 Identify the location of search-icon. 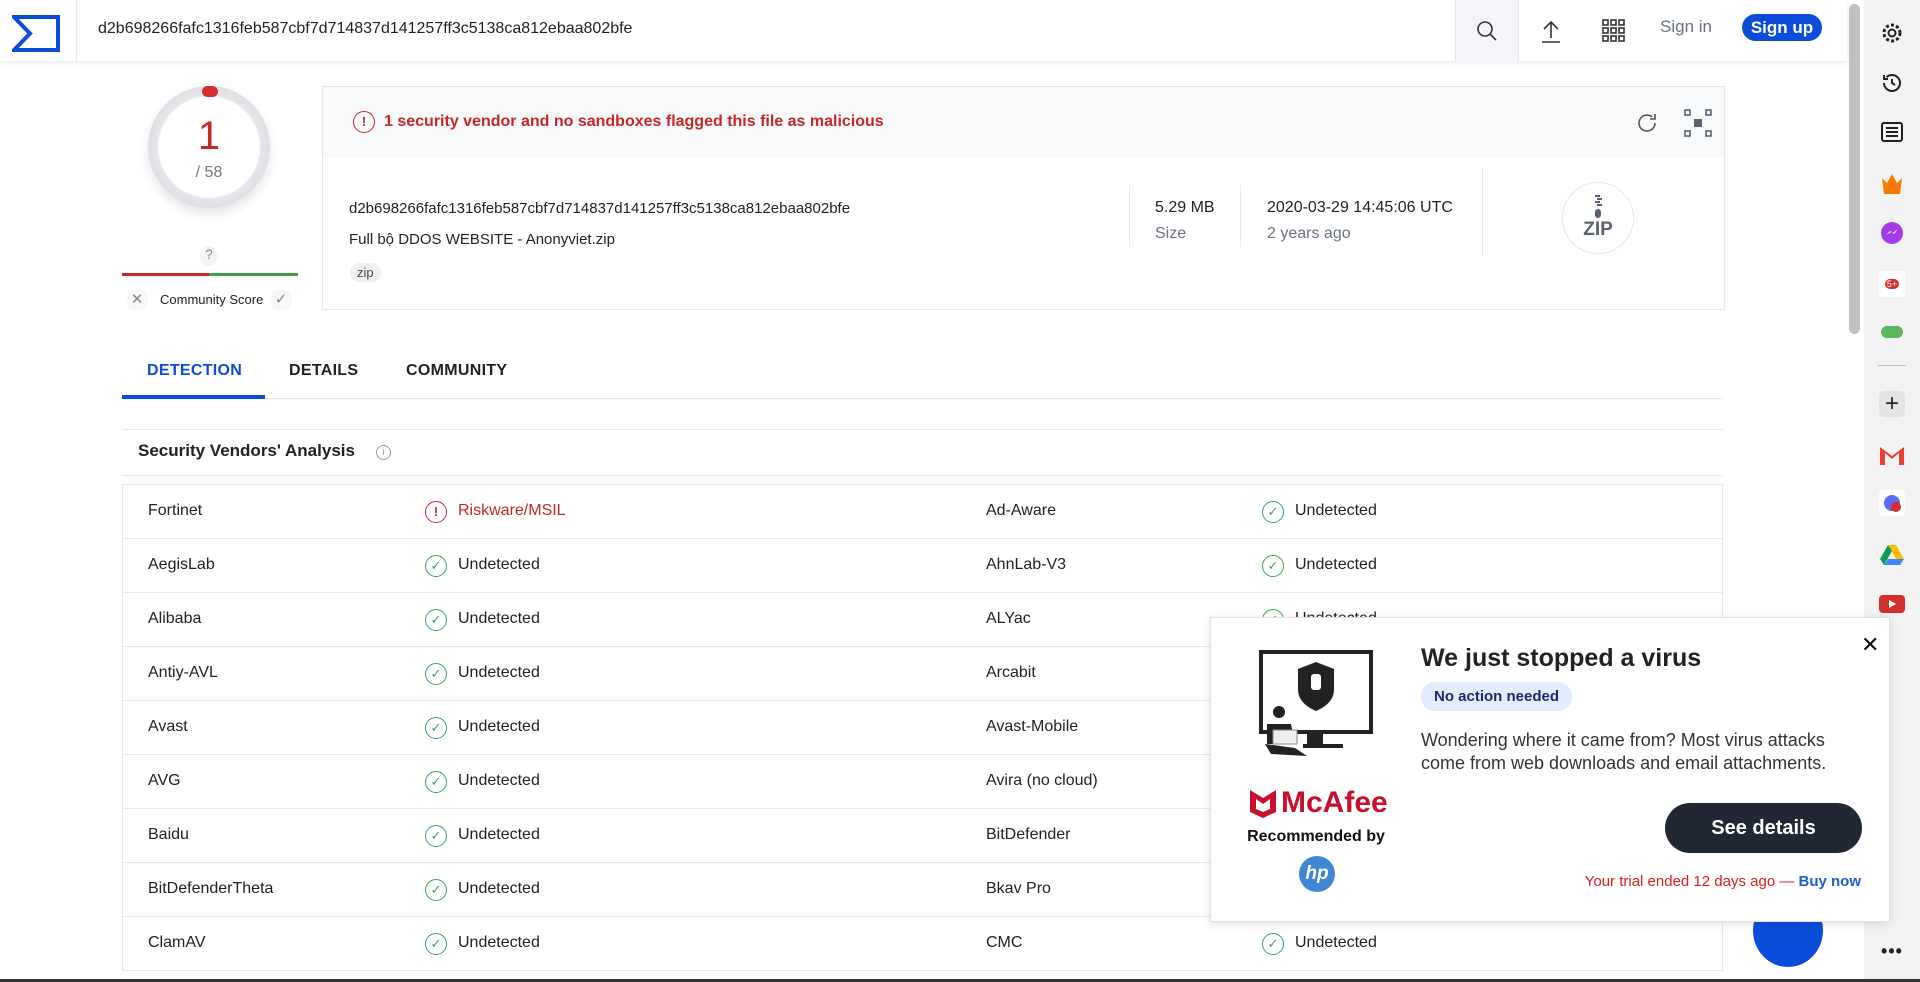
(1487, 30).